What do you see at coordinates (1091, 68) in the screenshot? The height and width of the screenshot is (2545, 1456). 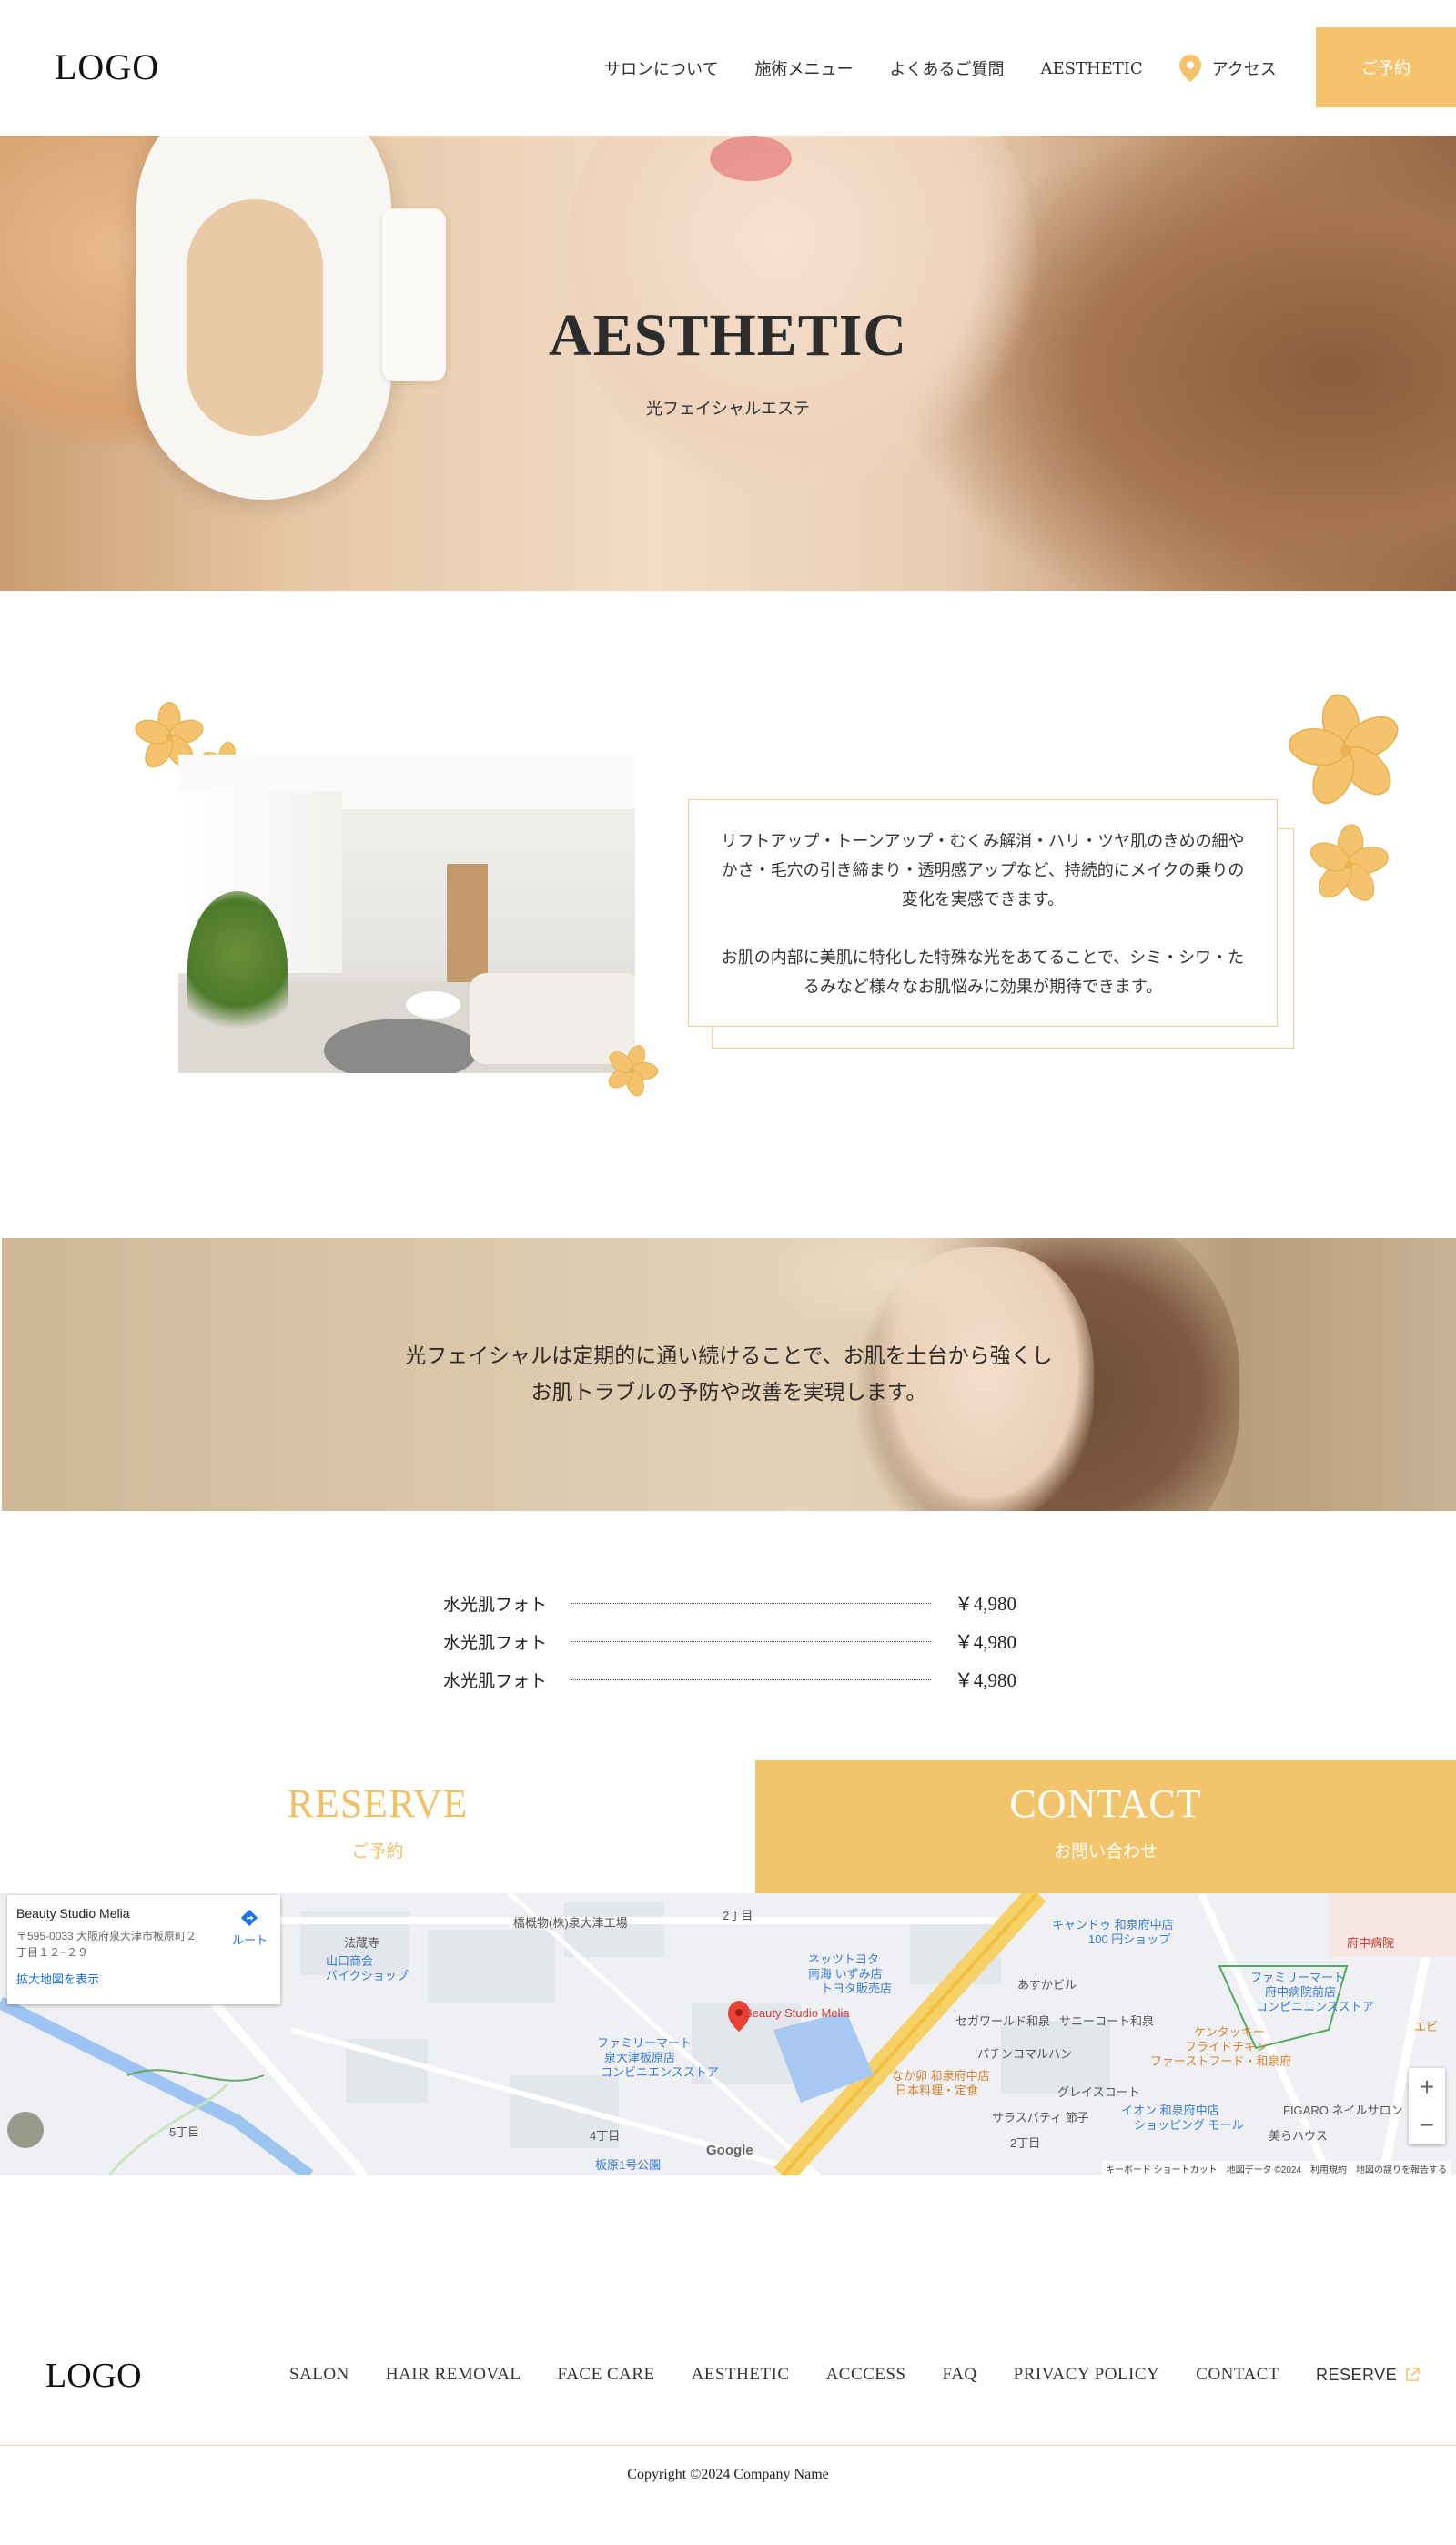 I see `nav-item-aesthetic: AESTHETIC` at bounding box center [1091, 68].